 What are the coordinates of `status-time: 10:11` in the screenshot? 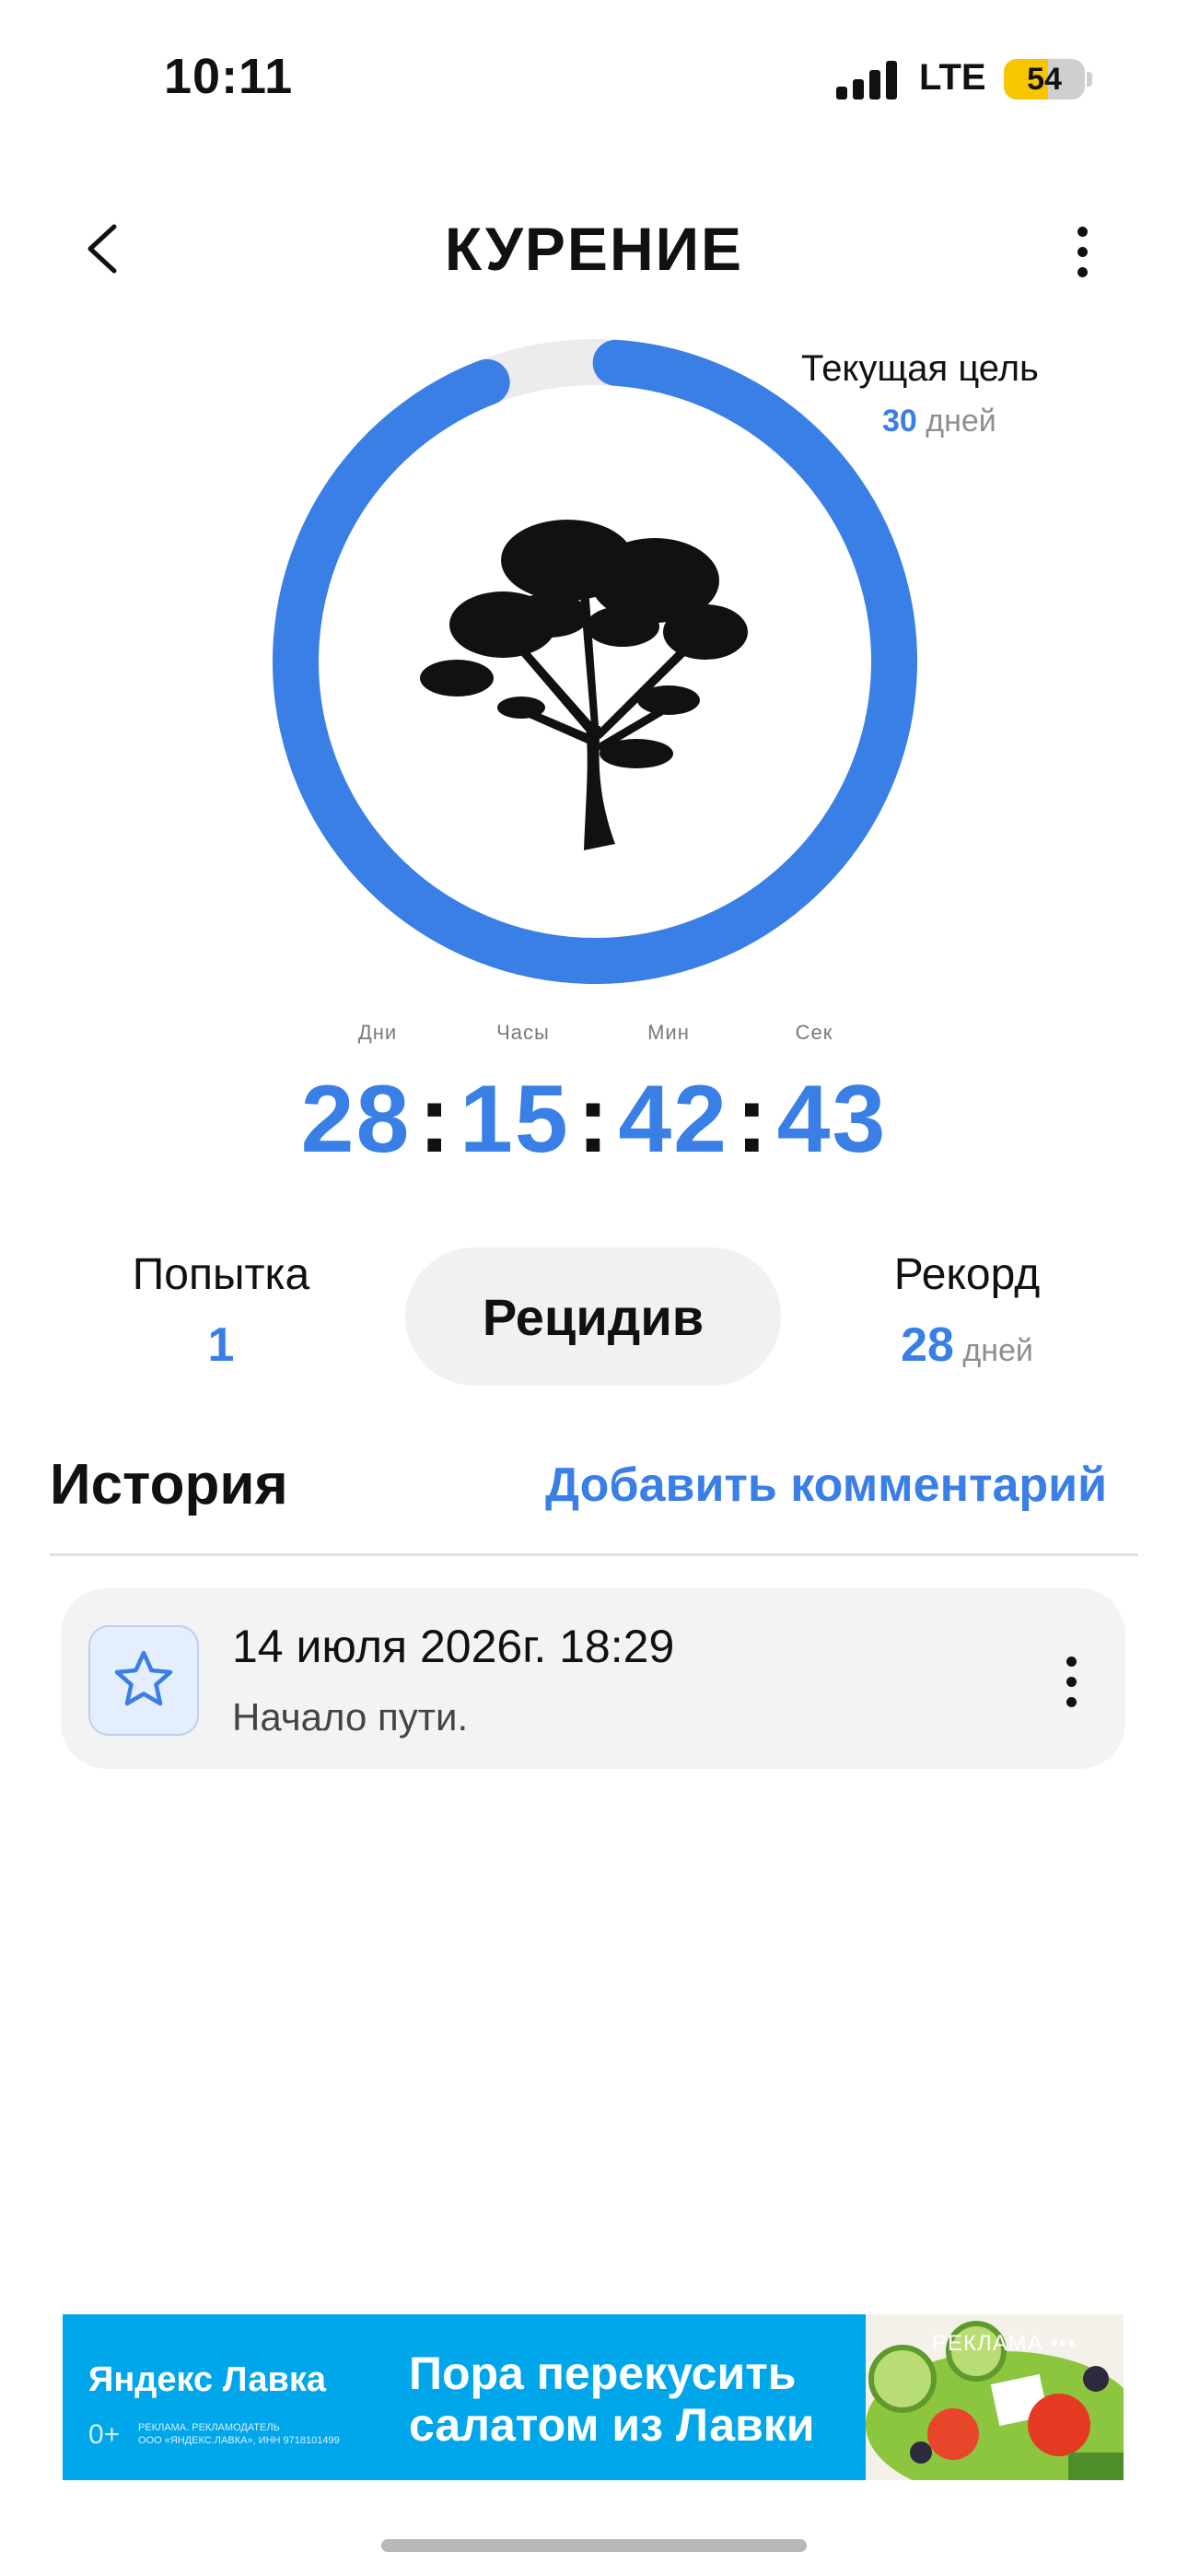 It's located at (229, 76).